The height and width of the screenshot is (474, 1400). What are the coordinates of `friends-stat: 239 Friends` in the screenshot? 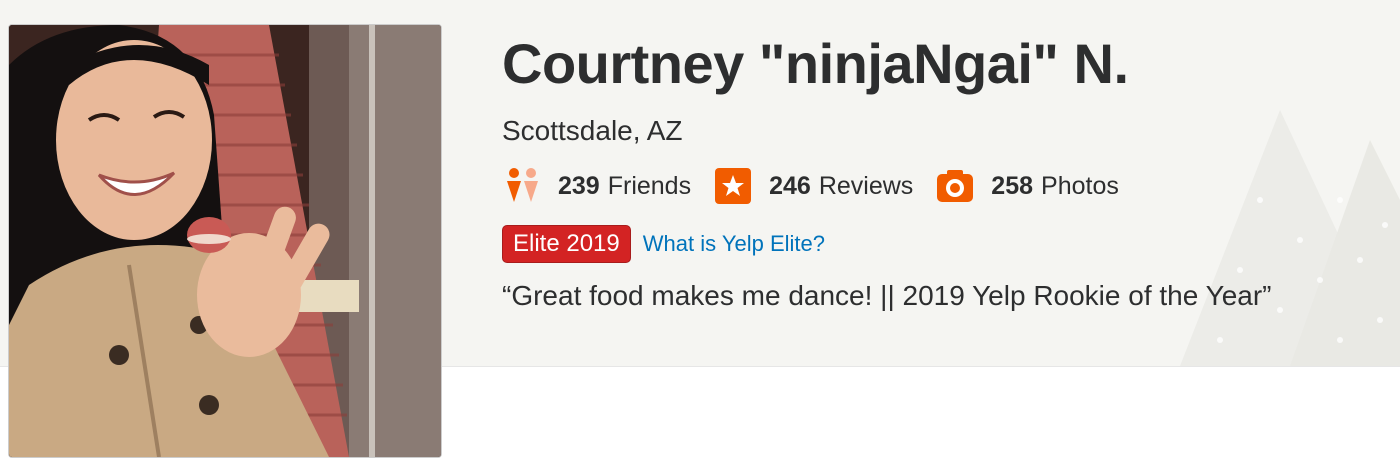 It's located at (596, 186).